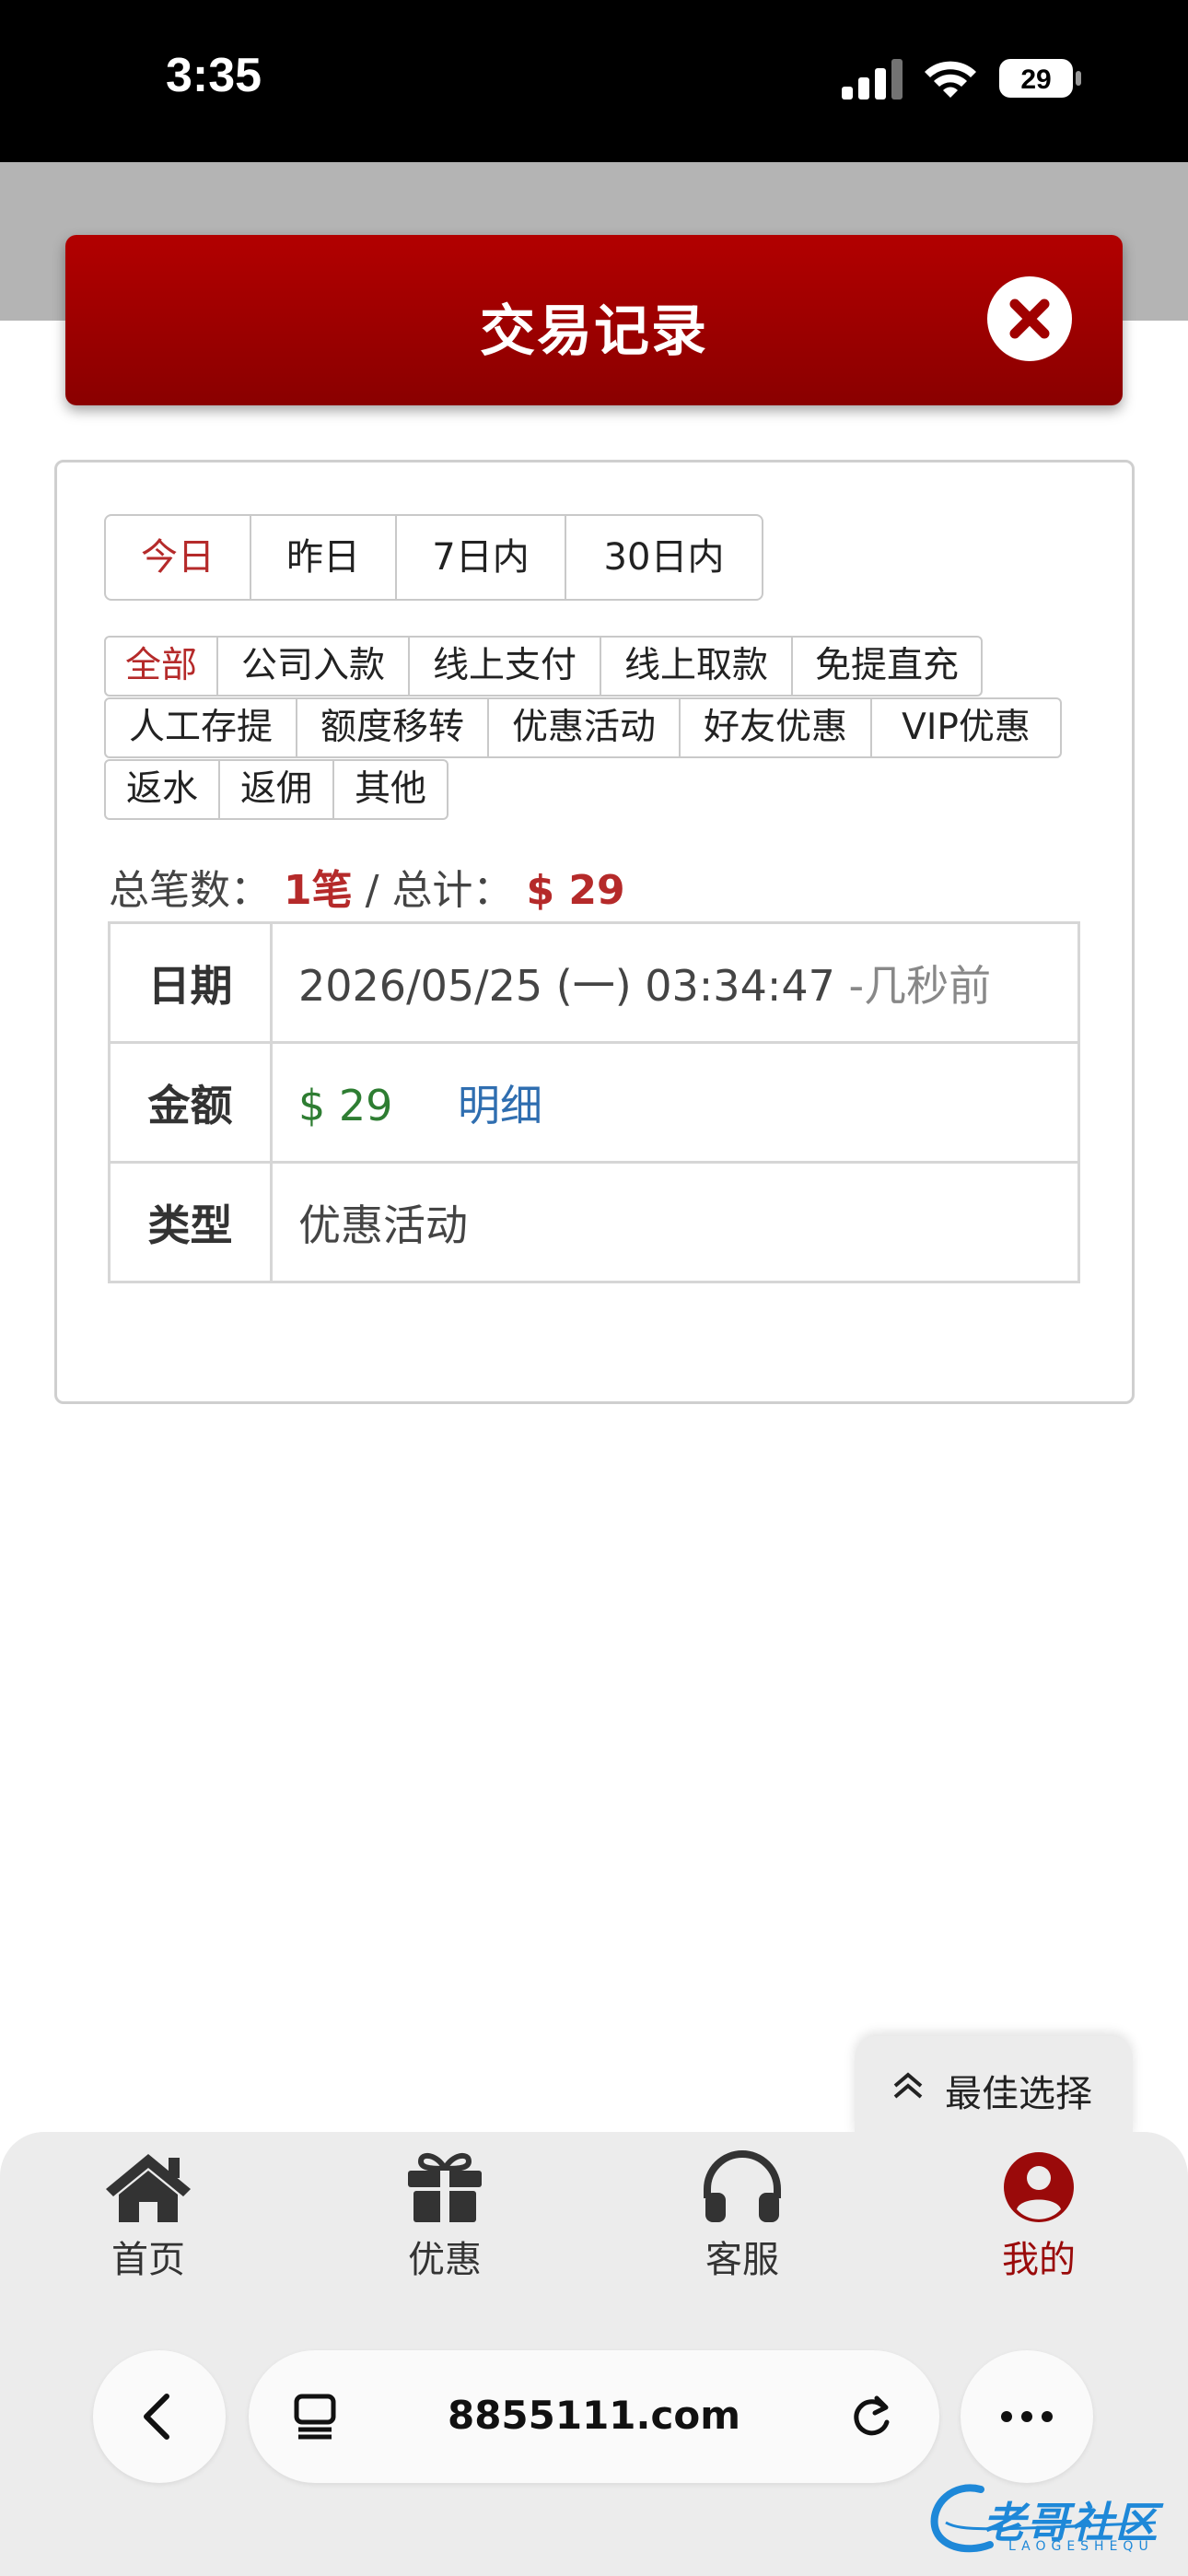 The width and height of the screenshot is (1188, 2576). What do you see at coordinates (566, 986) in the screenshot?
I see `date-value: 2026/05/25 (一) 03:34:47` at bounding box center [566, 986].